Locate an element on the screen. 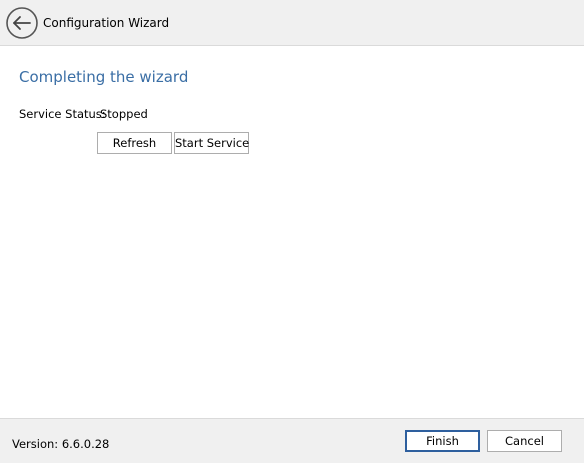 The height and width of the screenshot is (463, 584). wizard-header: Configuration Wizard is located at coordinates (292, 23).